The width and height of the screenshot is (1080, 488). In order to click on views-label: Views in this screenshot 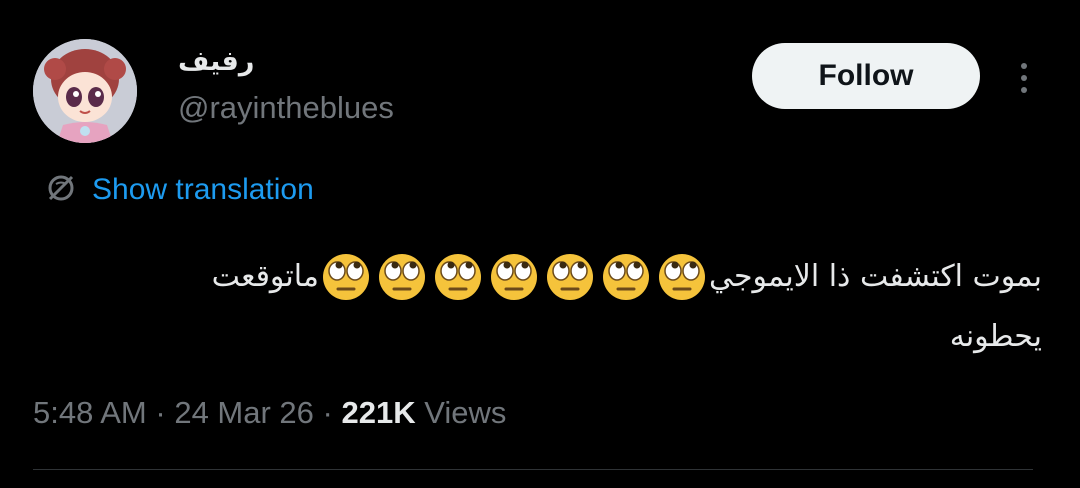, I will do `click(465, 412)`.